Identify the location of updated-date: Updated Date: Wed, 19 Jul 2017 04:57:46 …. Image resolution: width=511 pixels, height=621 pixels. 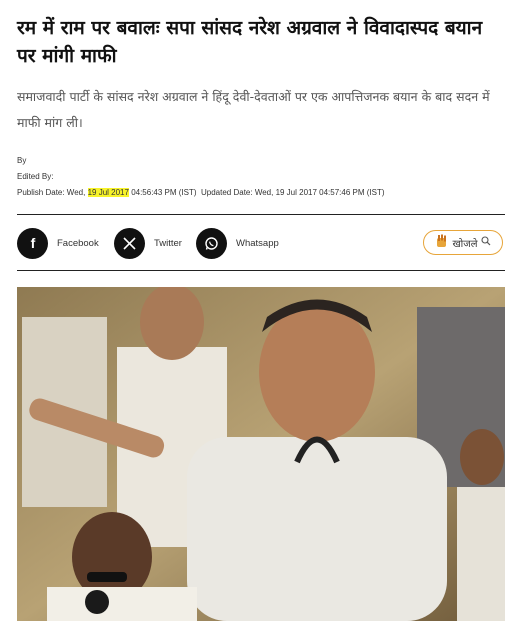
(293, 192).